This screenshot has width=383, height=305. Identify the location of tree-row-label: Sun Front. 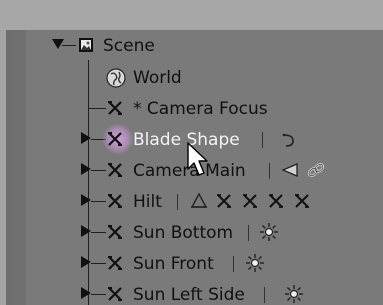
(173, 264).